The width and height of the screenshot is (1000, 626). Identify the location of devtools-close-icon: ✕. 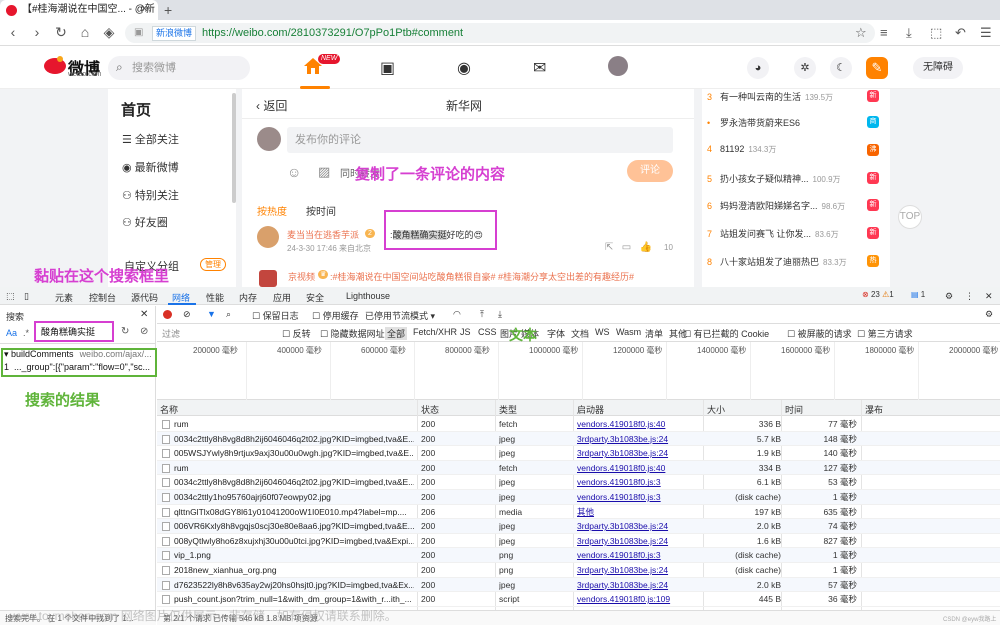
(989, 296).